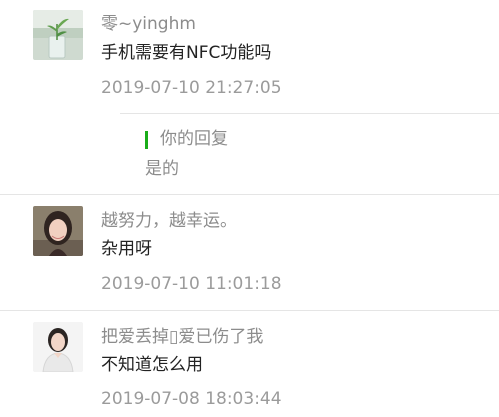 This screenshot has width=499, height=417. What do you see at coordinates (191, 399) in the screenshot?
I see `comment-timestamp: 2019-07-08 18:03:44` at bounding box center [191, 399].